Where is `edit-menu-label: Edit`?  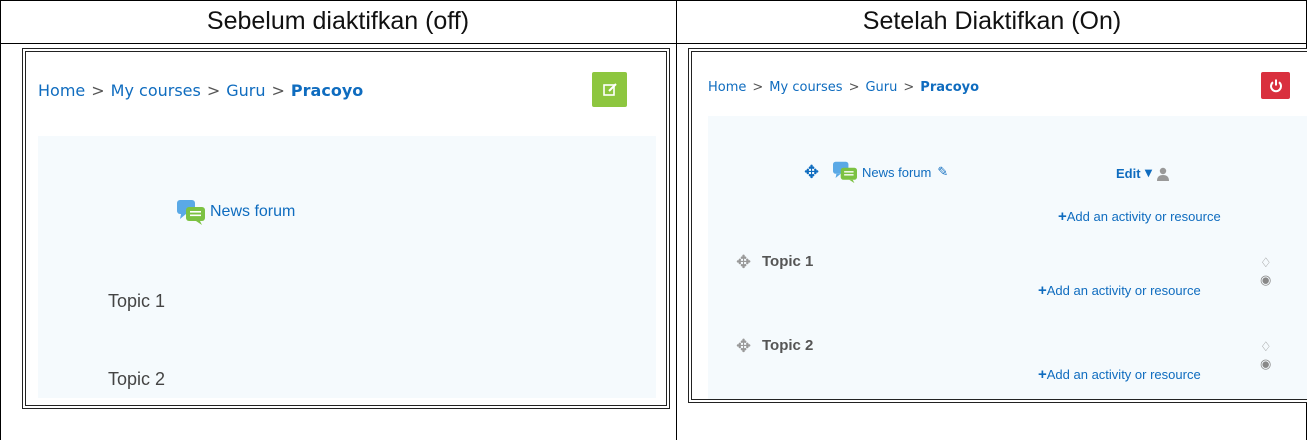
edit-menu-label: Edit is located at coordinates (1128, 173).